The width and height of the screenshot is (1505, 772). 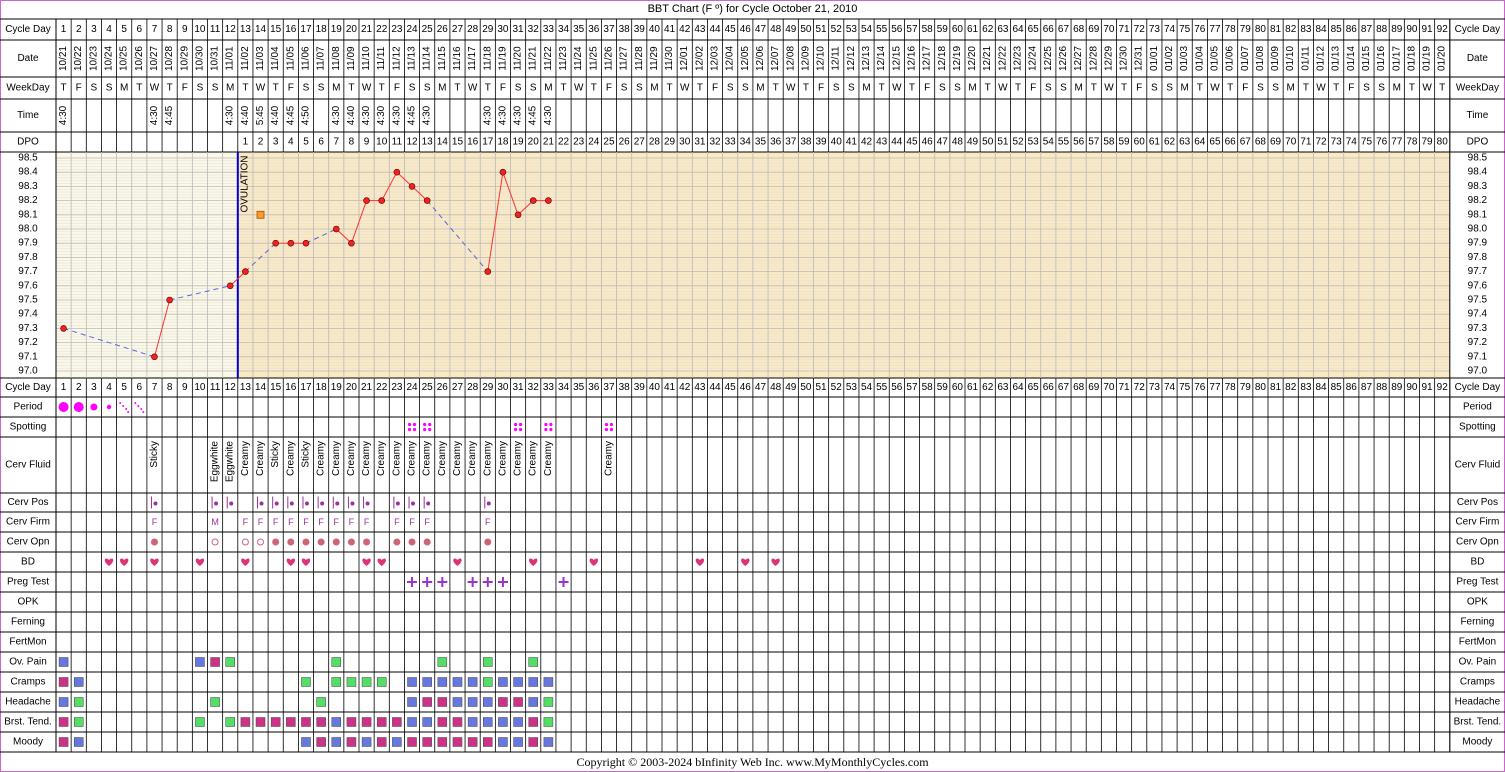 What do you see at coordinates (1064, 387) in the screenshot?
I see `cycle-day-number: 67` at bounding box center [1064, 387].